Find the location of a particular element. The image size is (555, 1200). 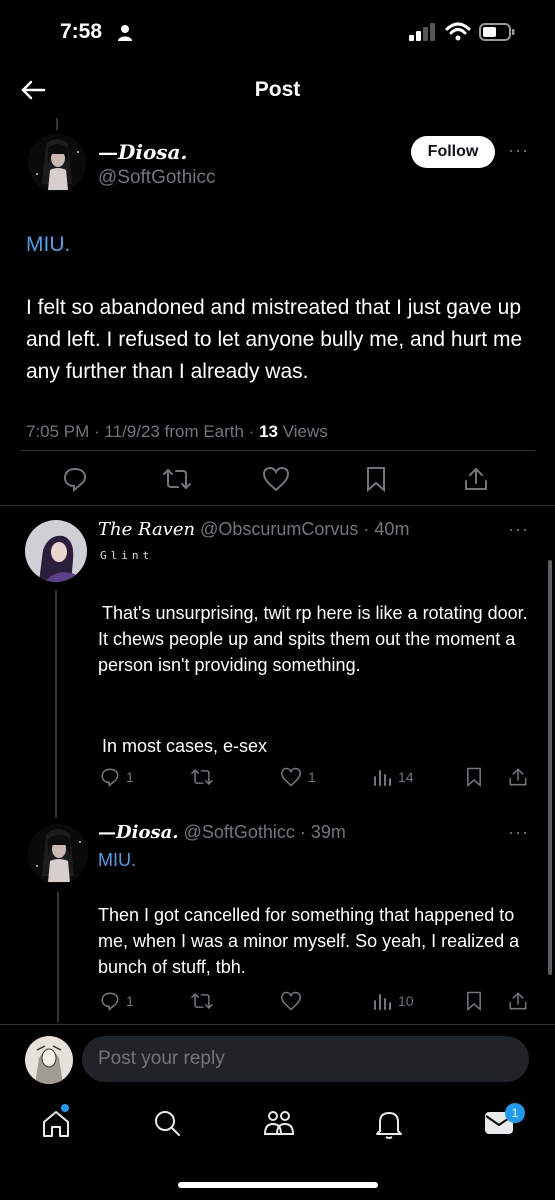

post-time: 7:05 PM is located at coordinates (58, 431).